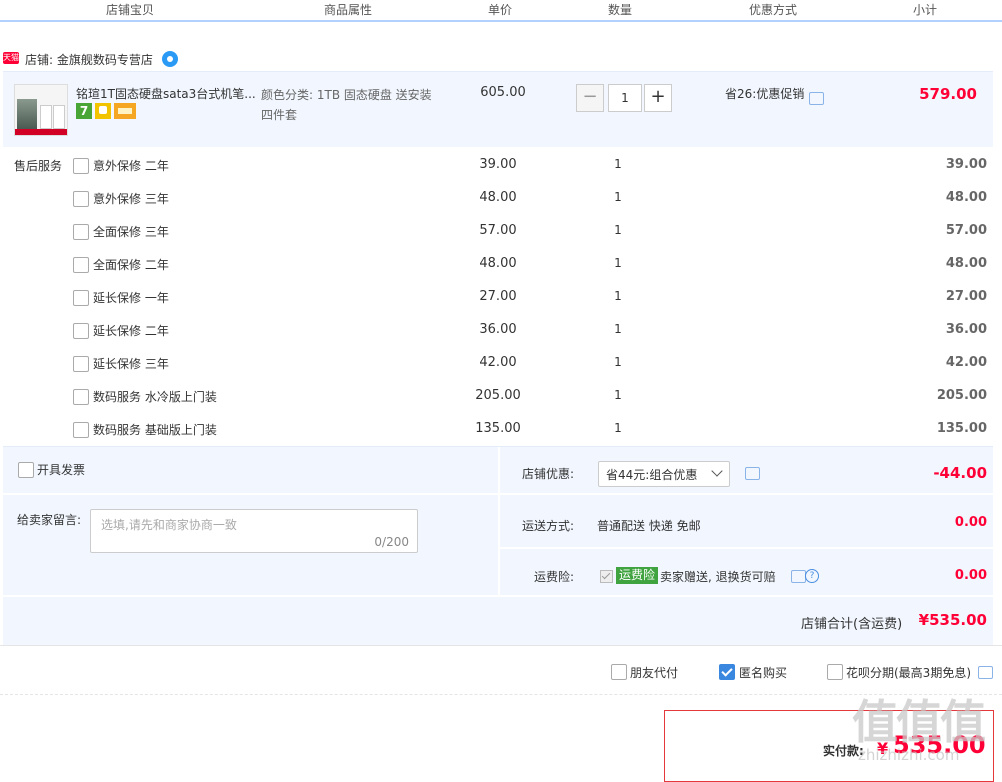 This screenshot has height=782, width=1002. I want to click on service-subtotal: 57.00, so click(966, 230).